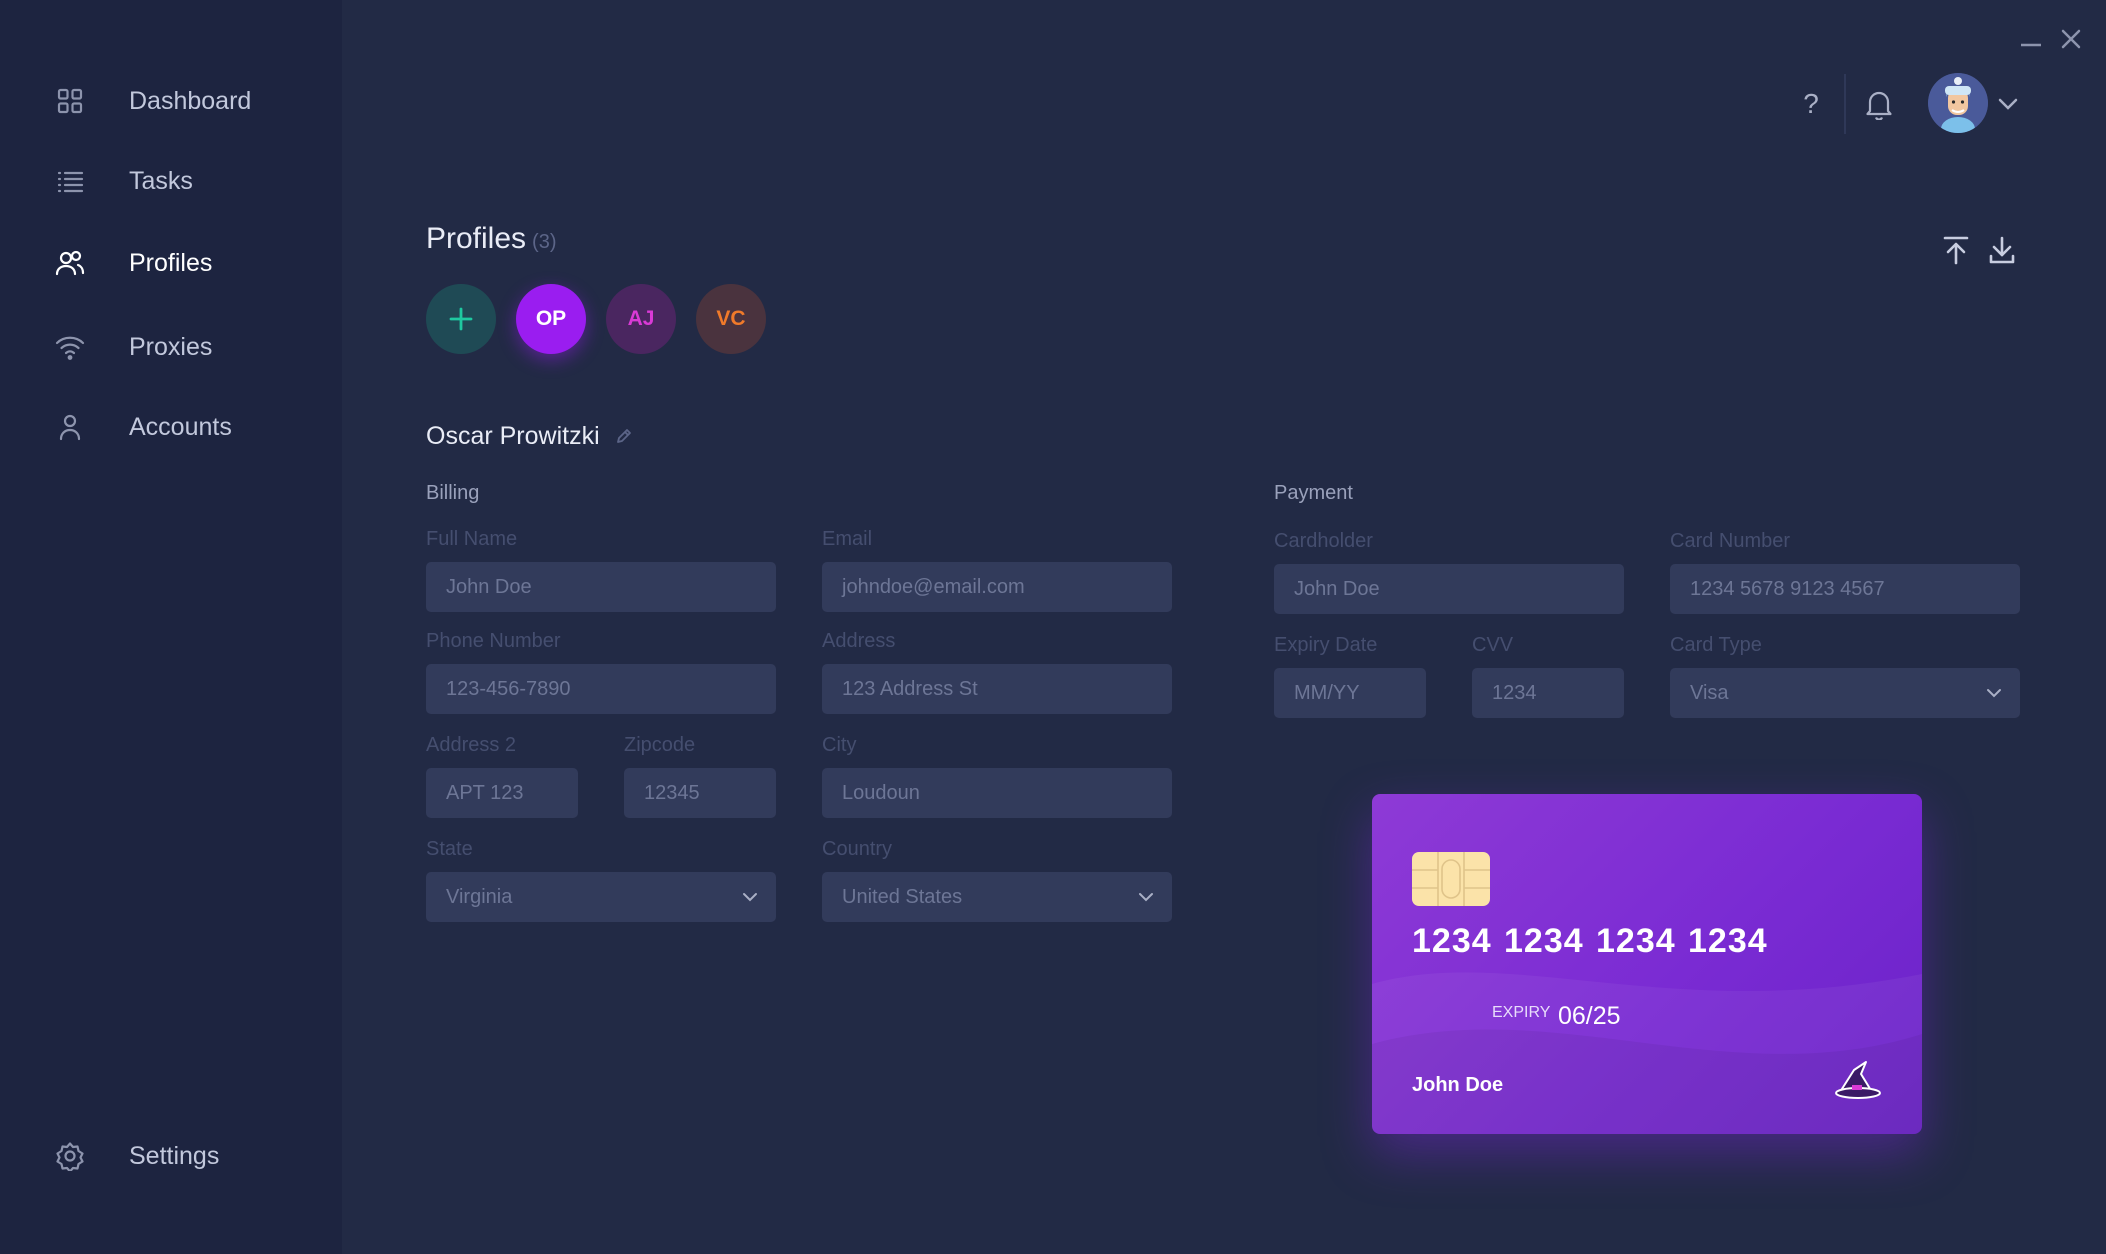 The width and height of the screenshot is (2106, 1254). I want to click on export-button, so click(2002, 250).